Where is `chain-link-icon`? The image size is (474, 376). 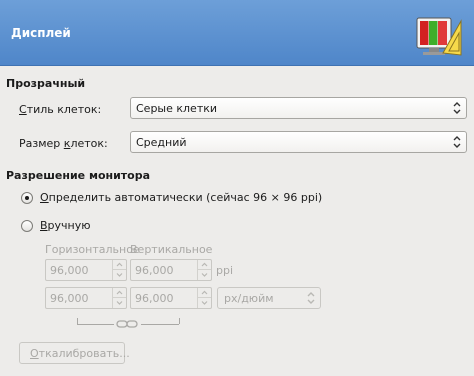
chain-link-icon is located at coordinates (127, 324).